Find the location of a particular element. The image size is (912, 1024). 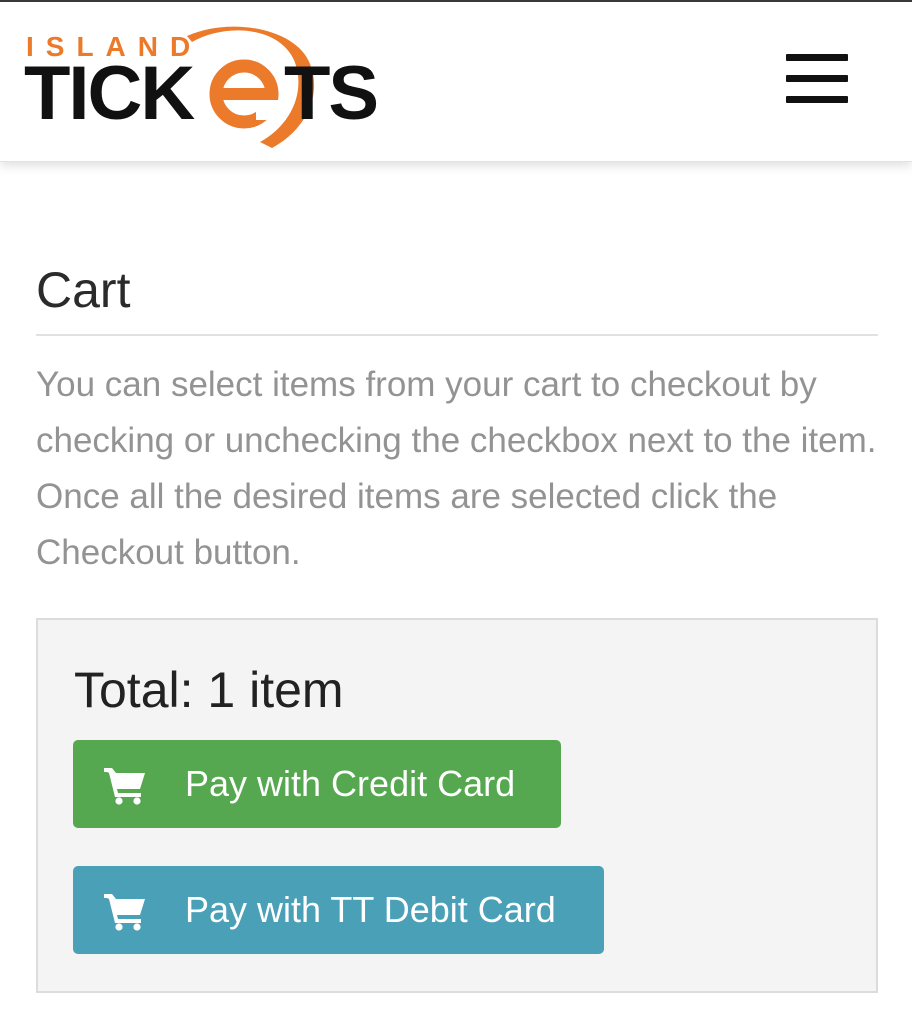

pay-debit-card-button: Pay with TT Debit Card is located at coordinates (338, 910).